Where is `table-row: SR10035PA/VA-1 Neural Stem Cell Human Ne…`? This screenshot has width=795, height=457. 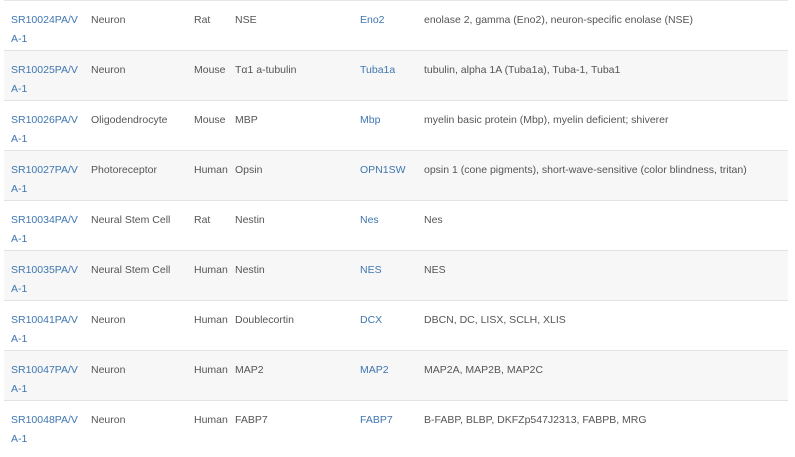 table-row: SR10035PA/VA-1 Neural Stem Cell Human Ne… is located at coordinates (396, 276).